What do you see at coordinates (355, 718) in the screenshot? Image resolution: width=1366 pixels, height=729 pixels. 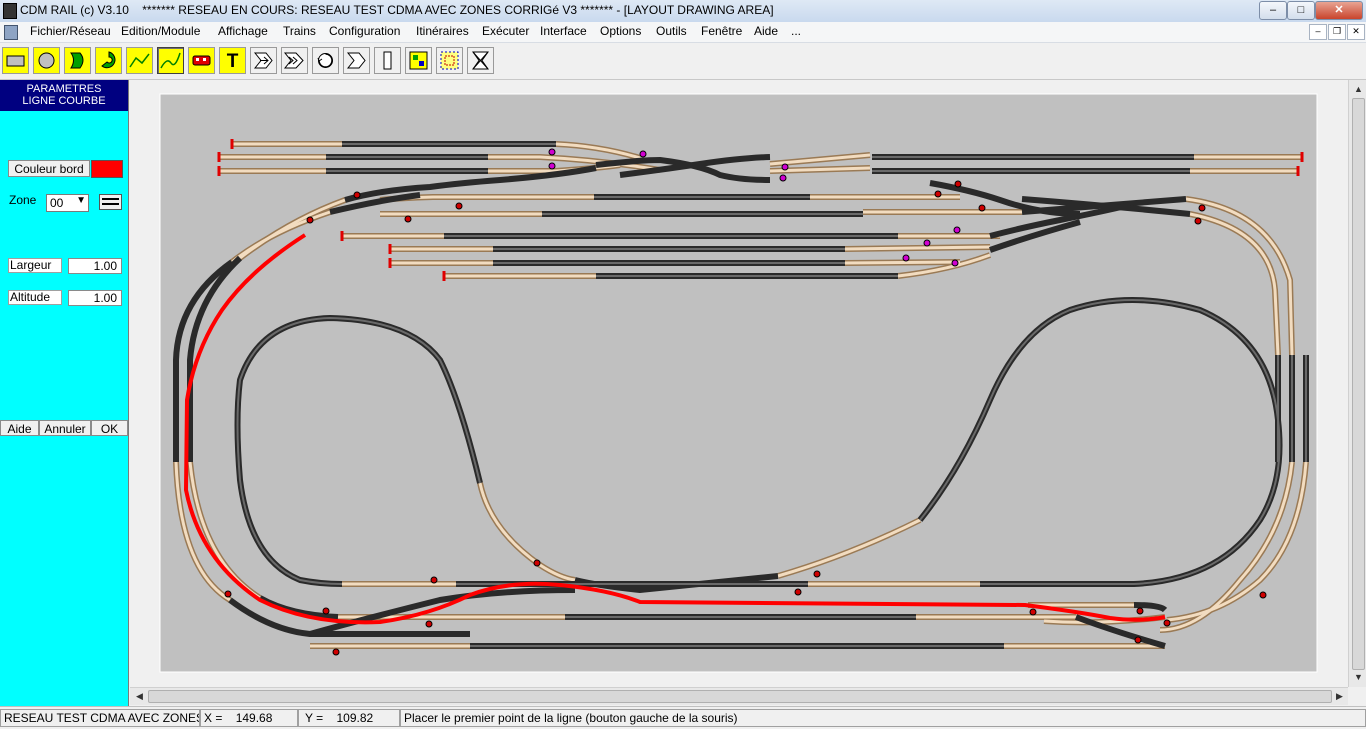 I see `status-y-value: 109.82` at bounding box center [355, 718].